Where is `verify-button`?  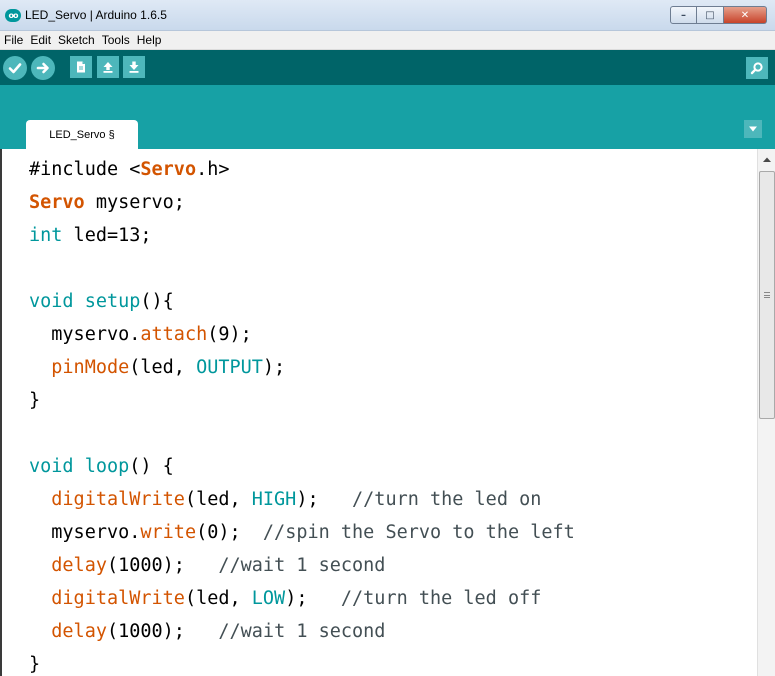
verify-button is located at coordinates (15, 68).